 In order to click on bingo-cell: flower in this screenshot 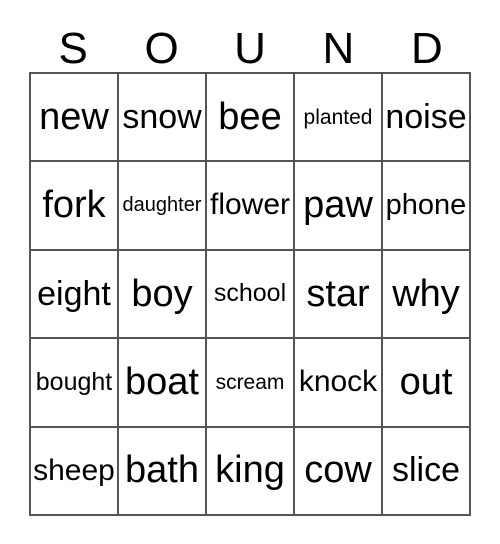, I will do `click(251, 206)`.